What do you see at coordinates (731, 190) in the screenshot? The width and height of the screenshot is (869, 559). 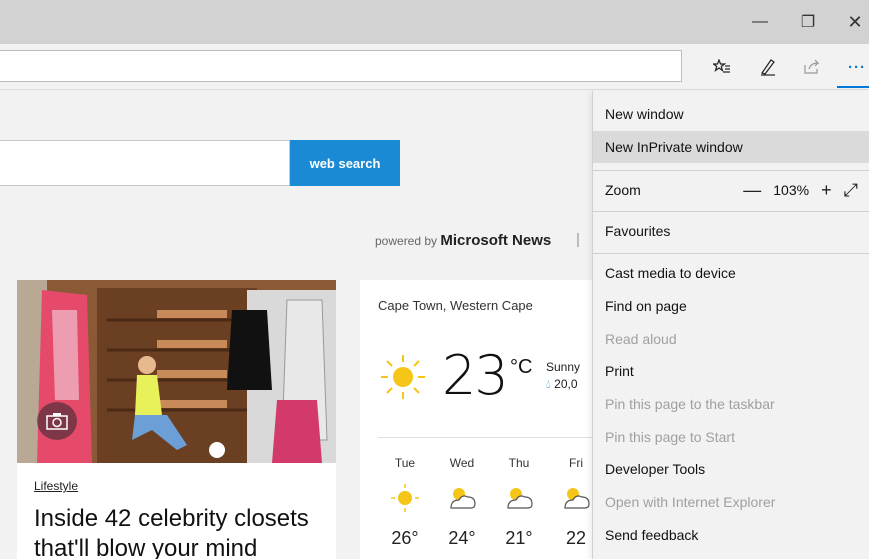 I see `menu-zoom: Zoom — 103% + ⤢` at bounding box center [731, 190].